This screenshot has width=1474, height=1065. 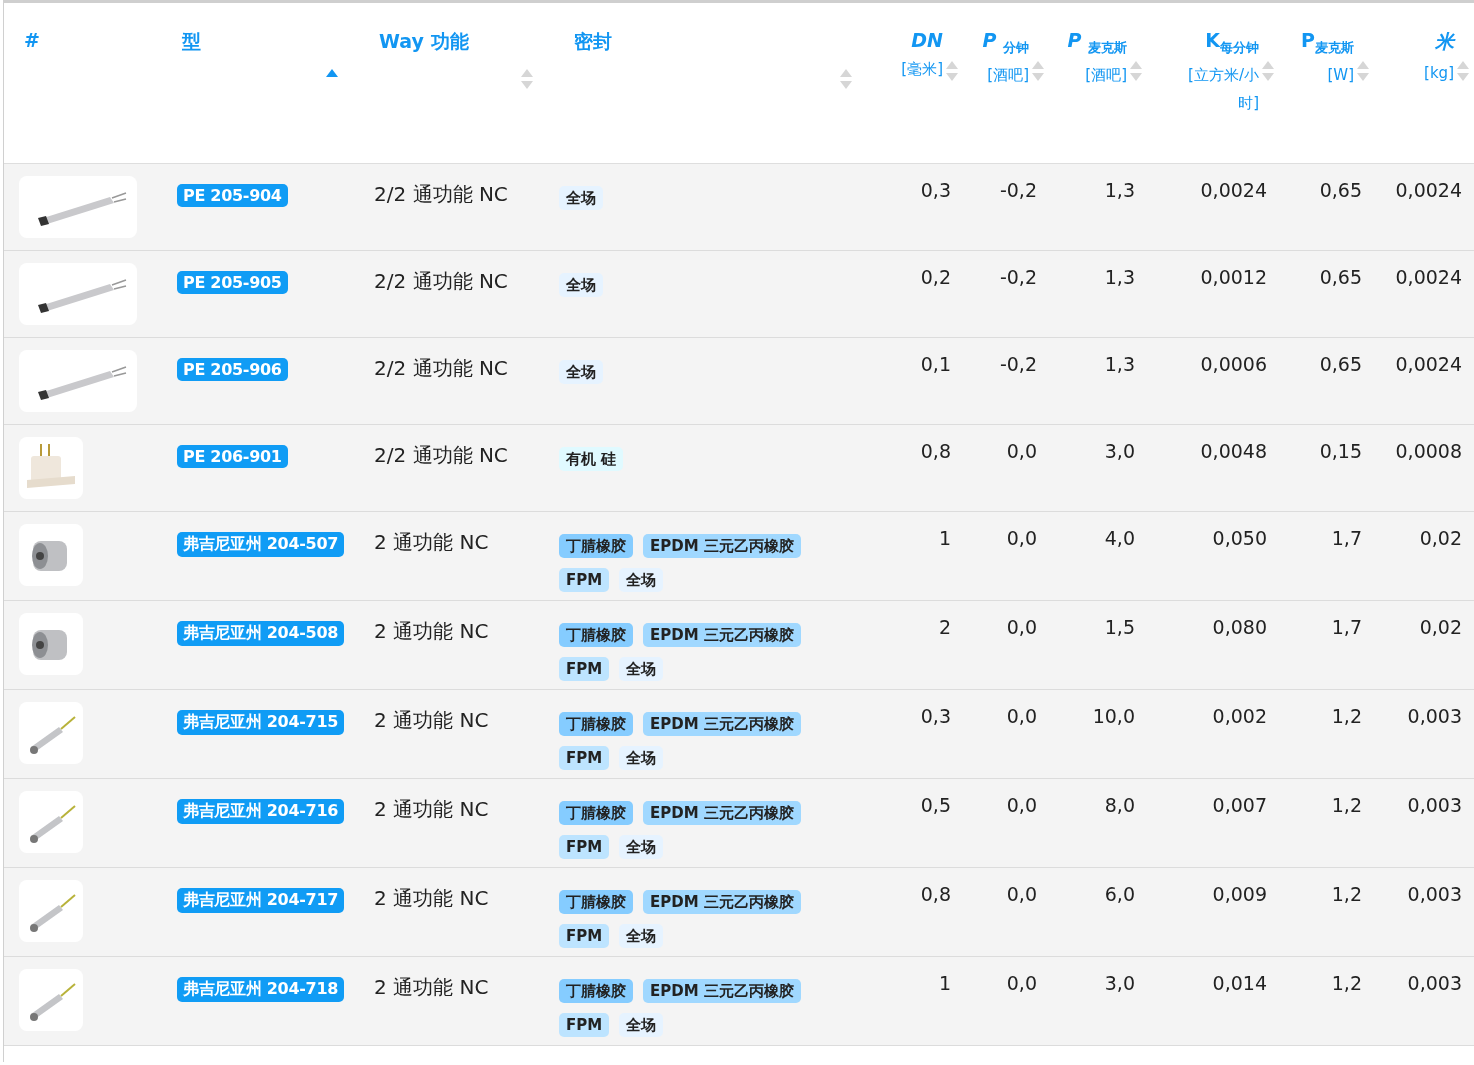 What do you see at coordinates (593, 42) in the screenshot?
I see `column-header: 密封` at bounding box center [593, 42].